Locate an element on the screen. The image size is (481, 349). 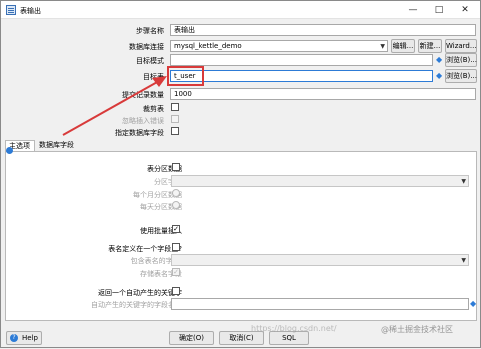
ignore-errors-label: 忽略插入错误 is located at coordinates (143, 121).